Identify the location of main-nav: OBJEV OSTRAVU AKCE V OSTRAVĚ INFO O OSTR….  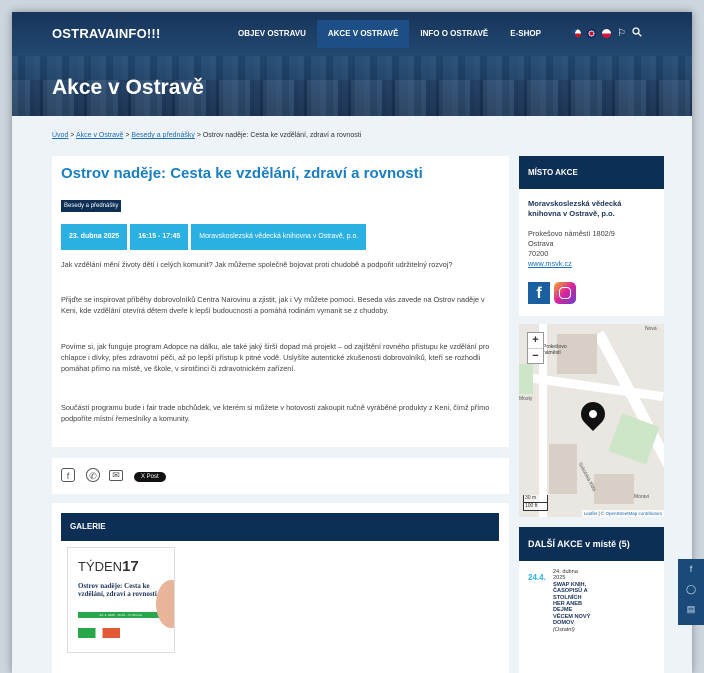
(389, 34).